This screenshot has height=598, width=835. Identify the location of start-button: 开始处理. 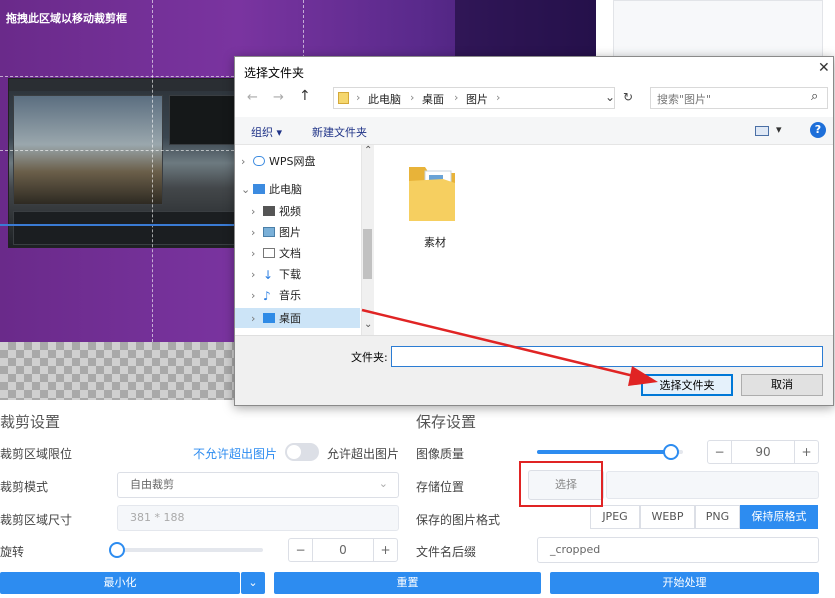
(684, 583).